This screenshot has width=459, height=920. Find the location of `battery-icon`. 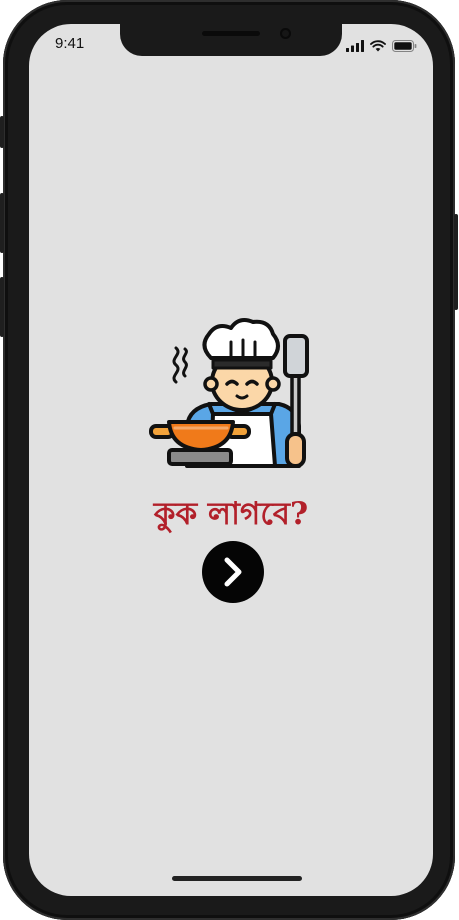

battery-icon is located at coordinates (404, 46).